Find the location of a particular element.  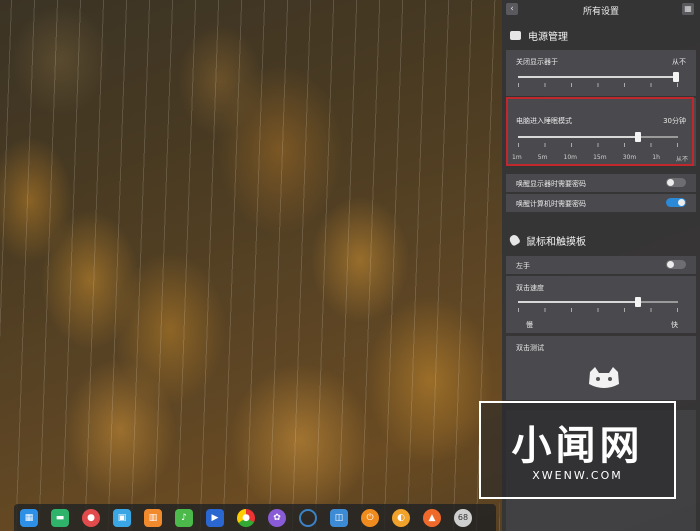

trash-badge: 68 is located at coordinates (463, 517).